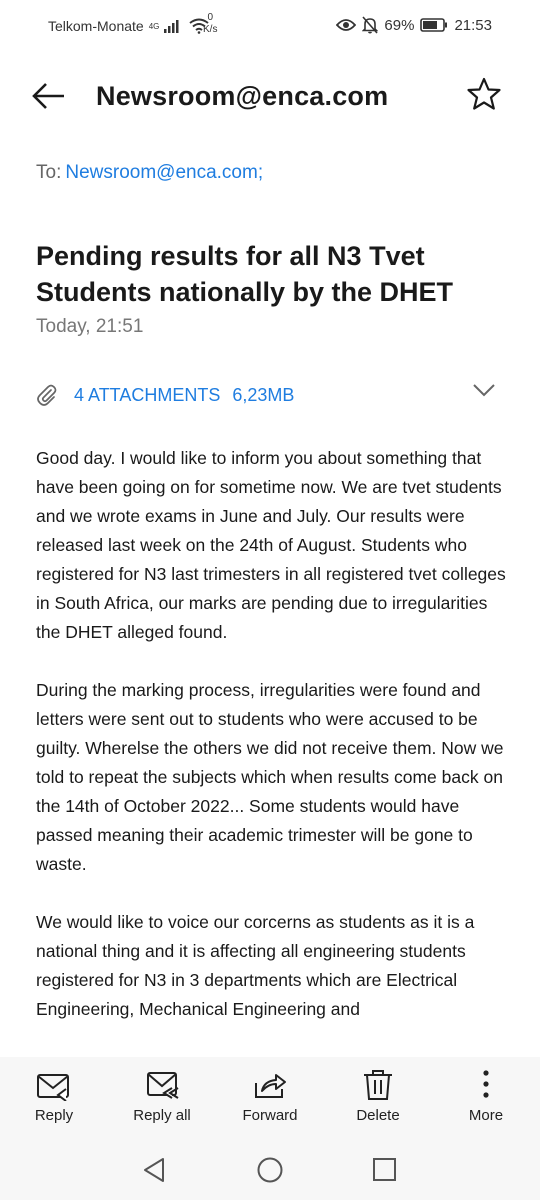 Image resolution: width=540 pixels, height=1200 pixels. Describe the element at coordinates (163, 1085) in the screenshot. I see `reply-all-icon` at that location.